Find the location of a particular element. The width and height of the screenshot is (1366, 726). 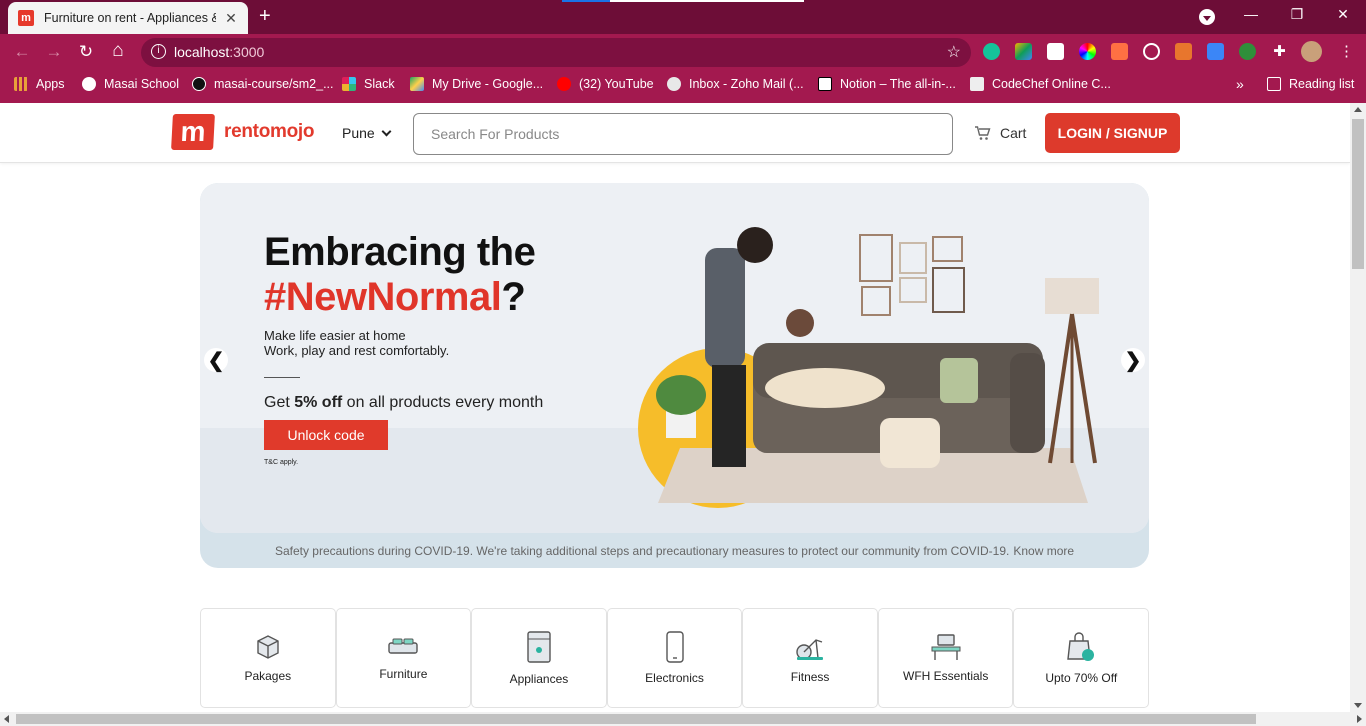

category-furniture: Furniture is located at coordinates (403, 658).